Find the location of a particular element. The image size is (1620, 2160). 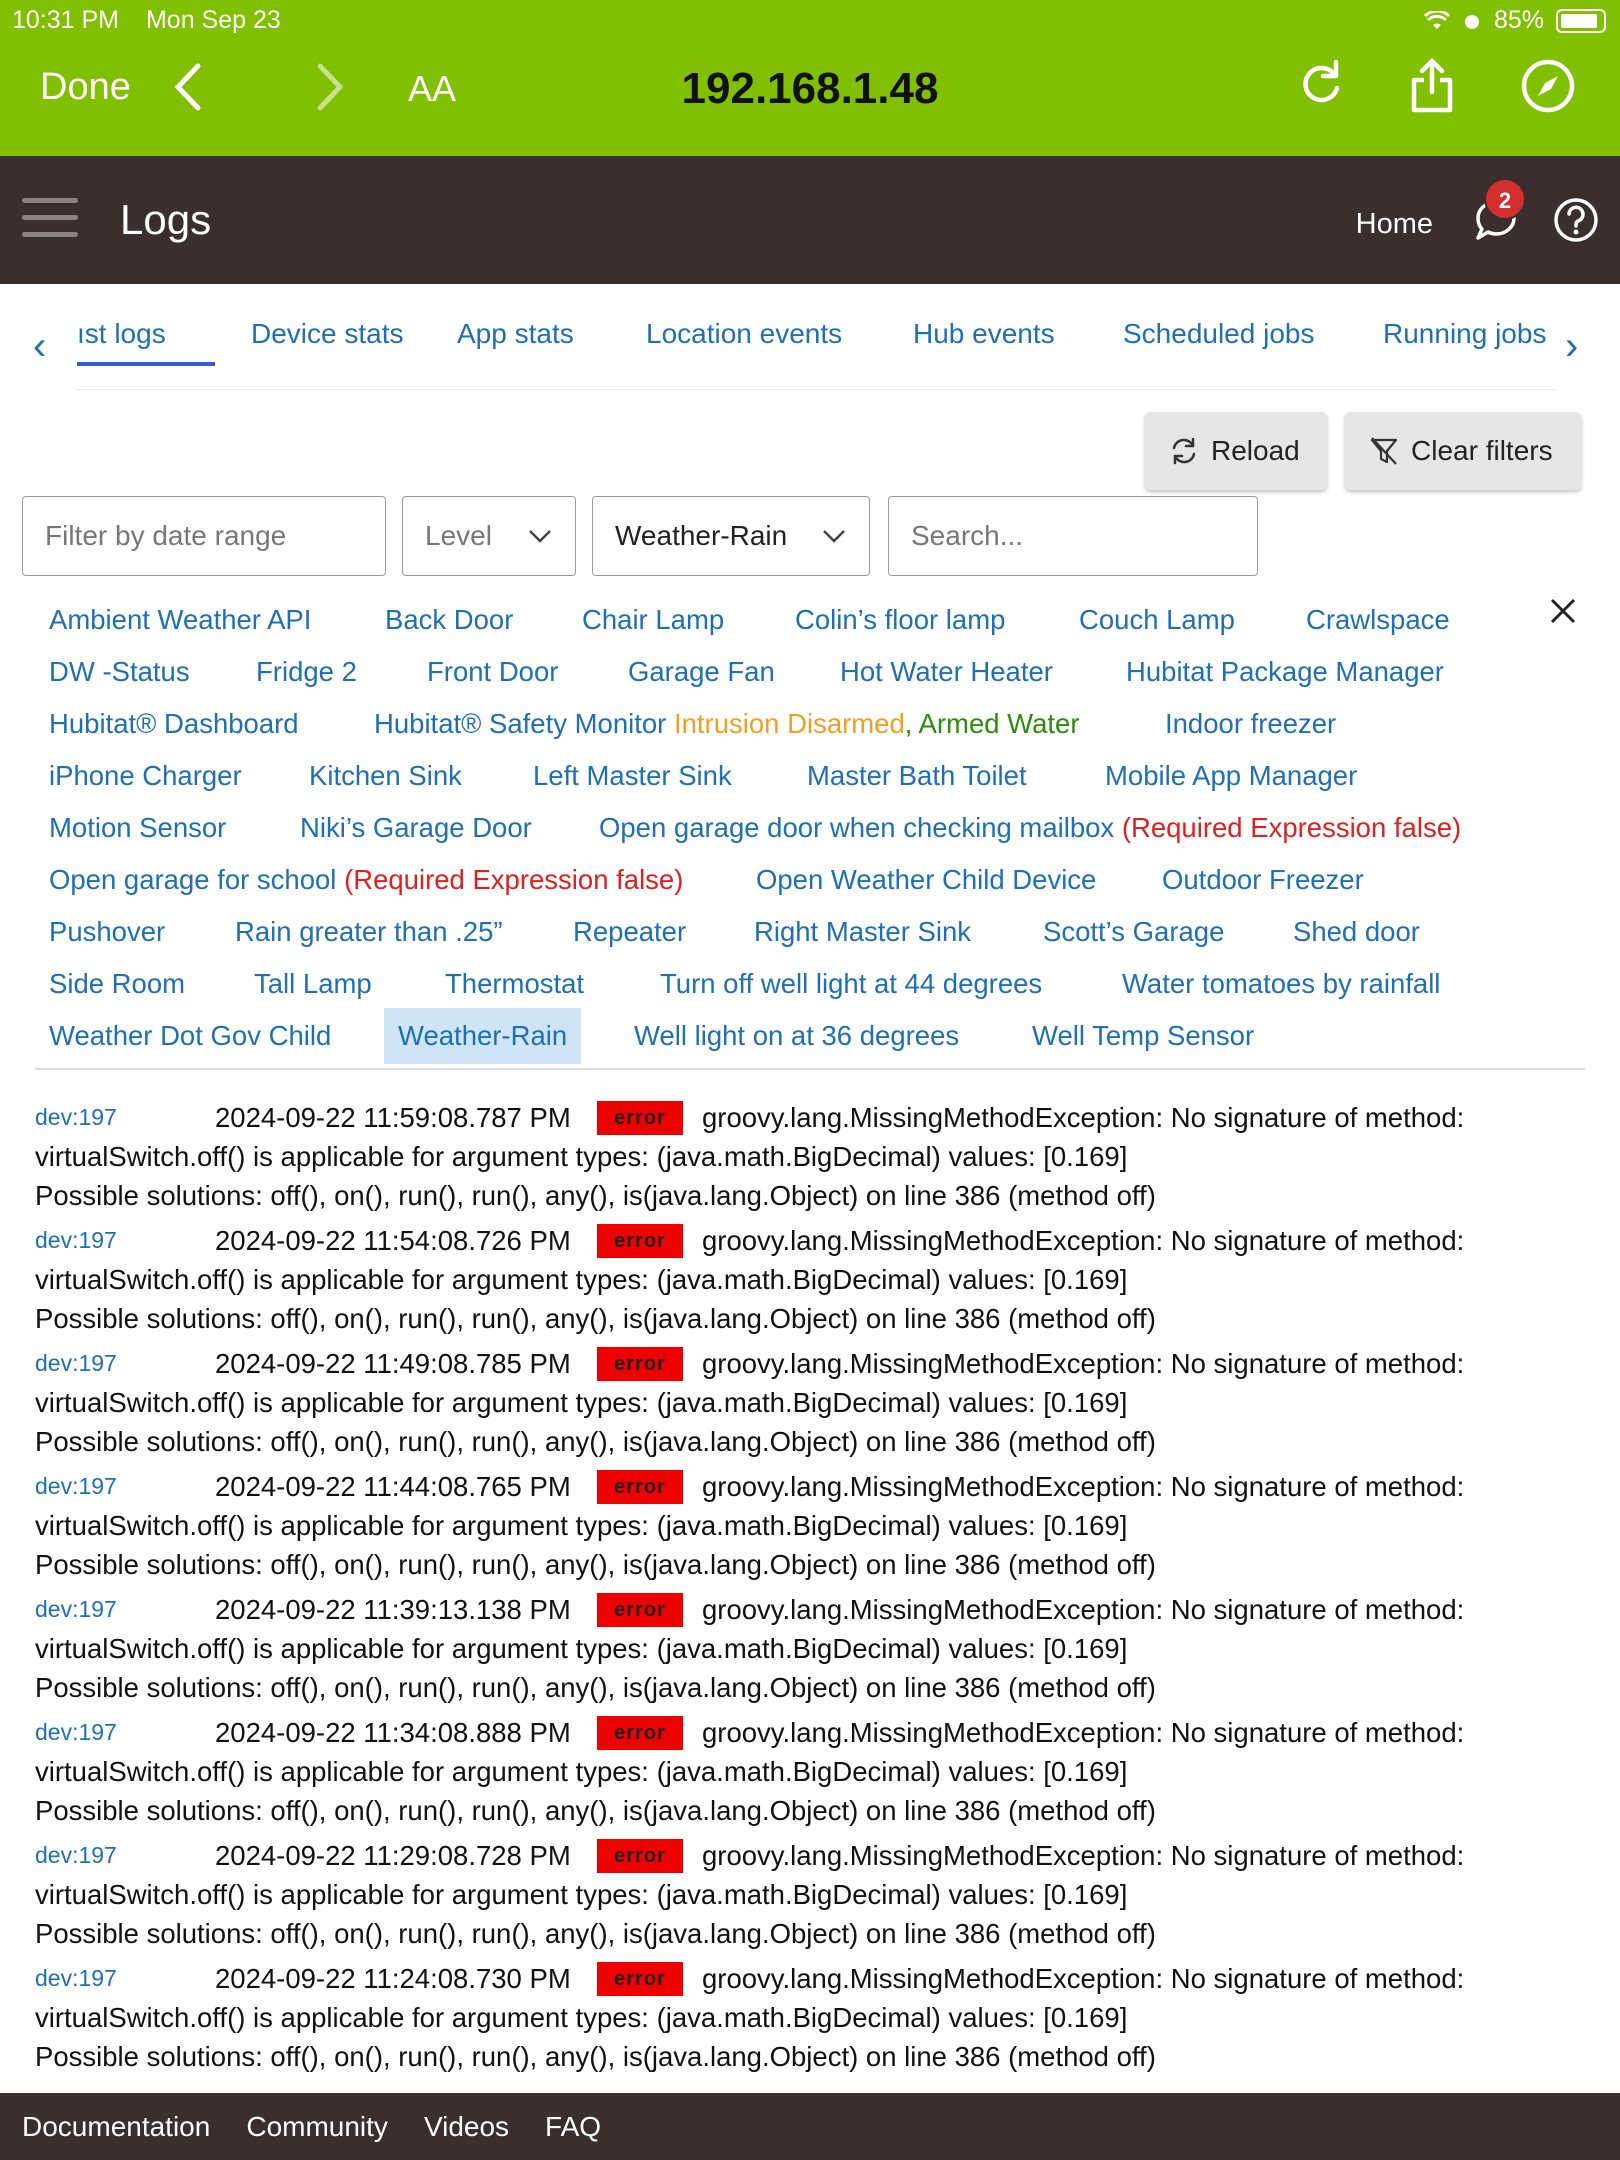

reload-page-icon is located at coordinates (1321, 83).